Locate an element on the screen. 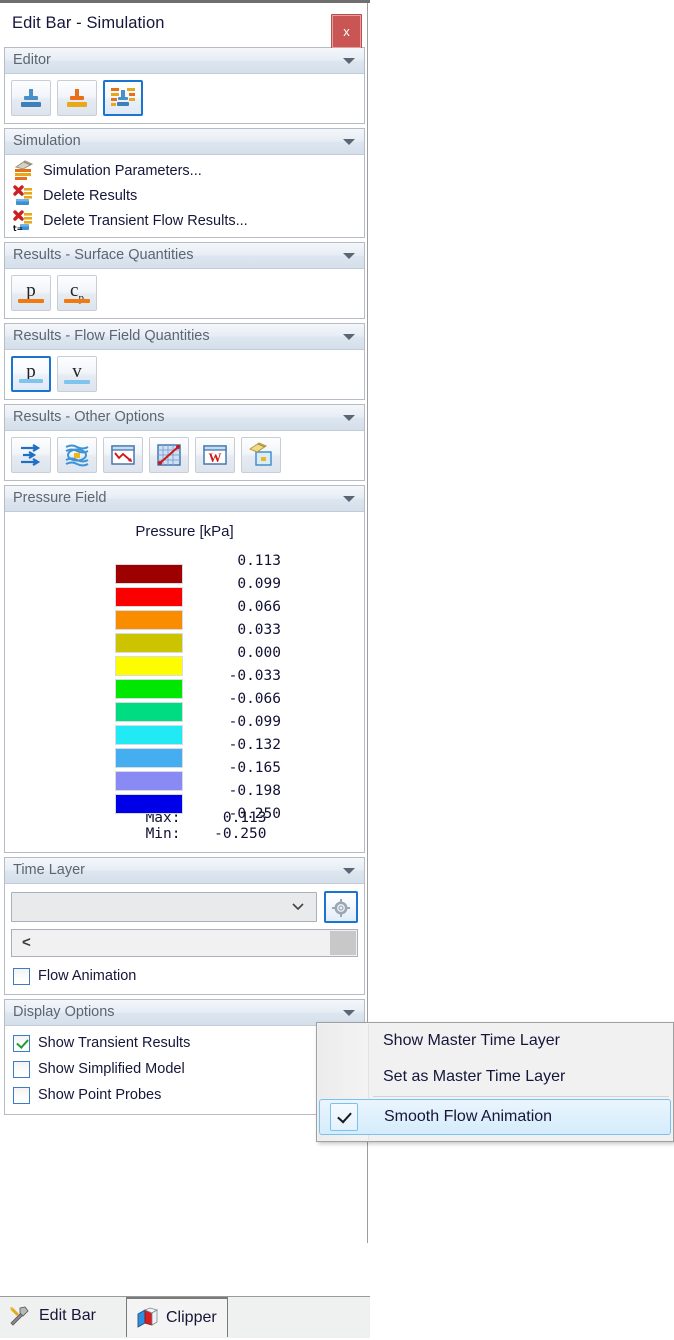 The width and height of the screenshot is (674, 1340). group-other-options: Results - Other Options W is located at coordinates (184, 442).